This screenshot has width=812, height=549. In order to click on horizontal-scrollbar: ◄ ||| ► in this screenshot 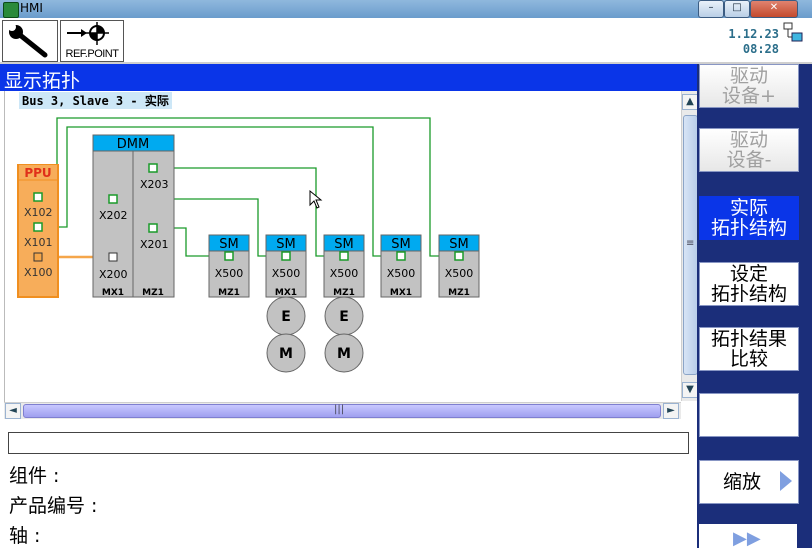, I will do `click(342, 410)`.